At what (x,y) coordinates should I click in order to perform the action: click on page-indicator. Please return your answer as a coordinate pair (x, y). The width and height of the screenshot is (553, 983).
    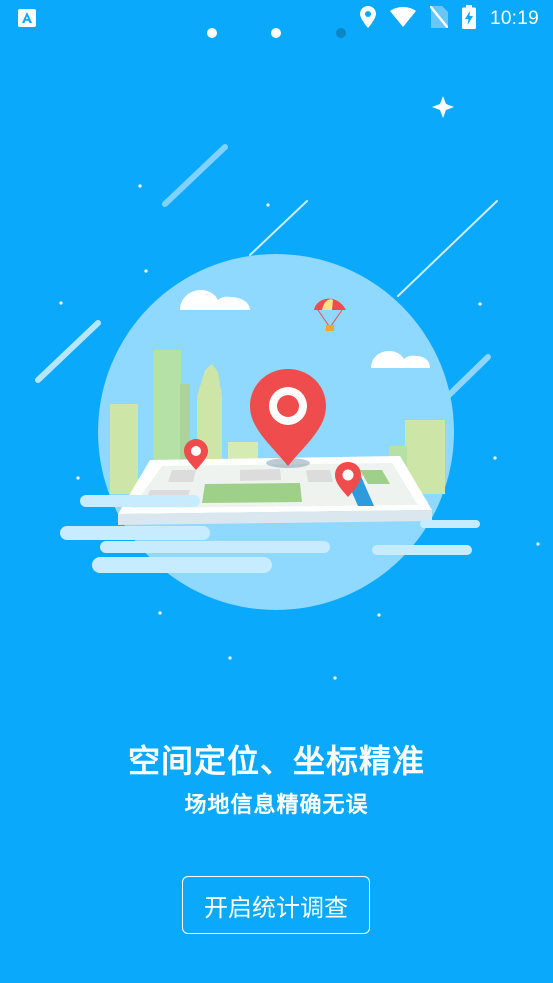
    Looking at the image, I should click on (276, 34).